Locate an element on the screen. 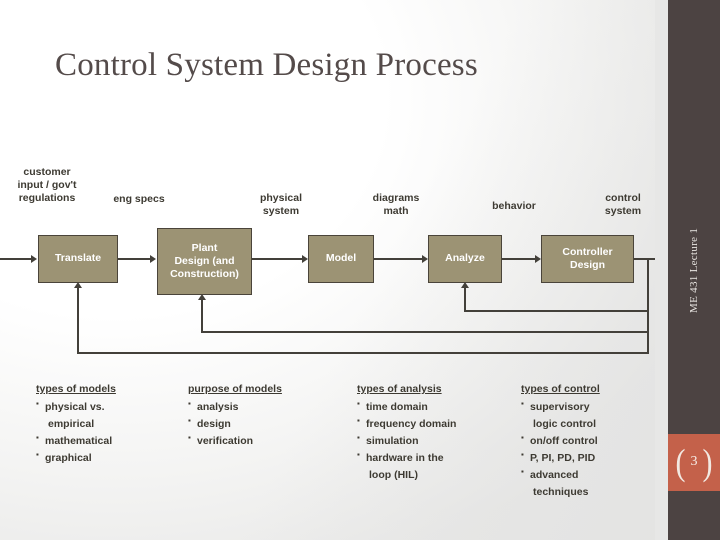  flow-label-line: control is located at coordinates (623, 198).